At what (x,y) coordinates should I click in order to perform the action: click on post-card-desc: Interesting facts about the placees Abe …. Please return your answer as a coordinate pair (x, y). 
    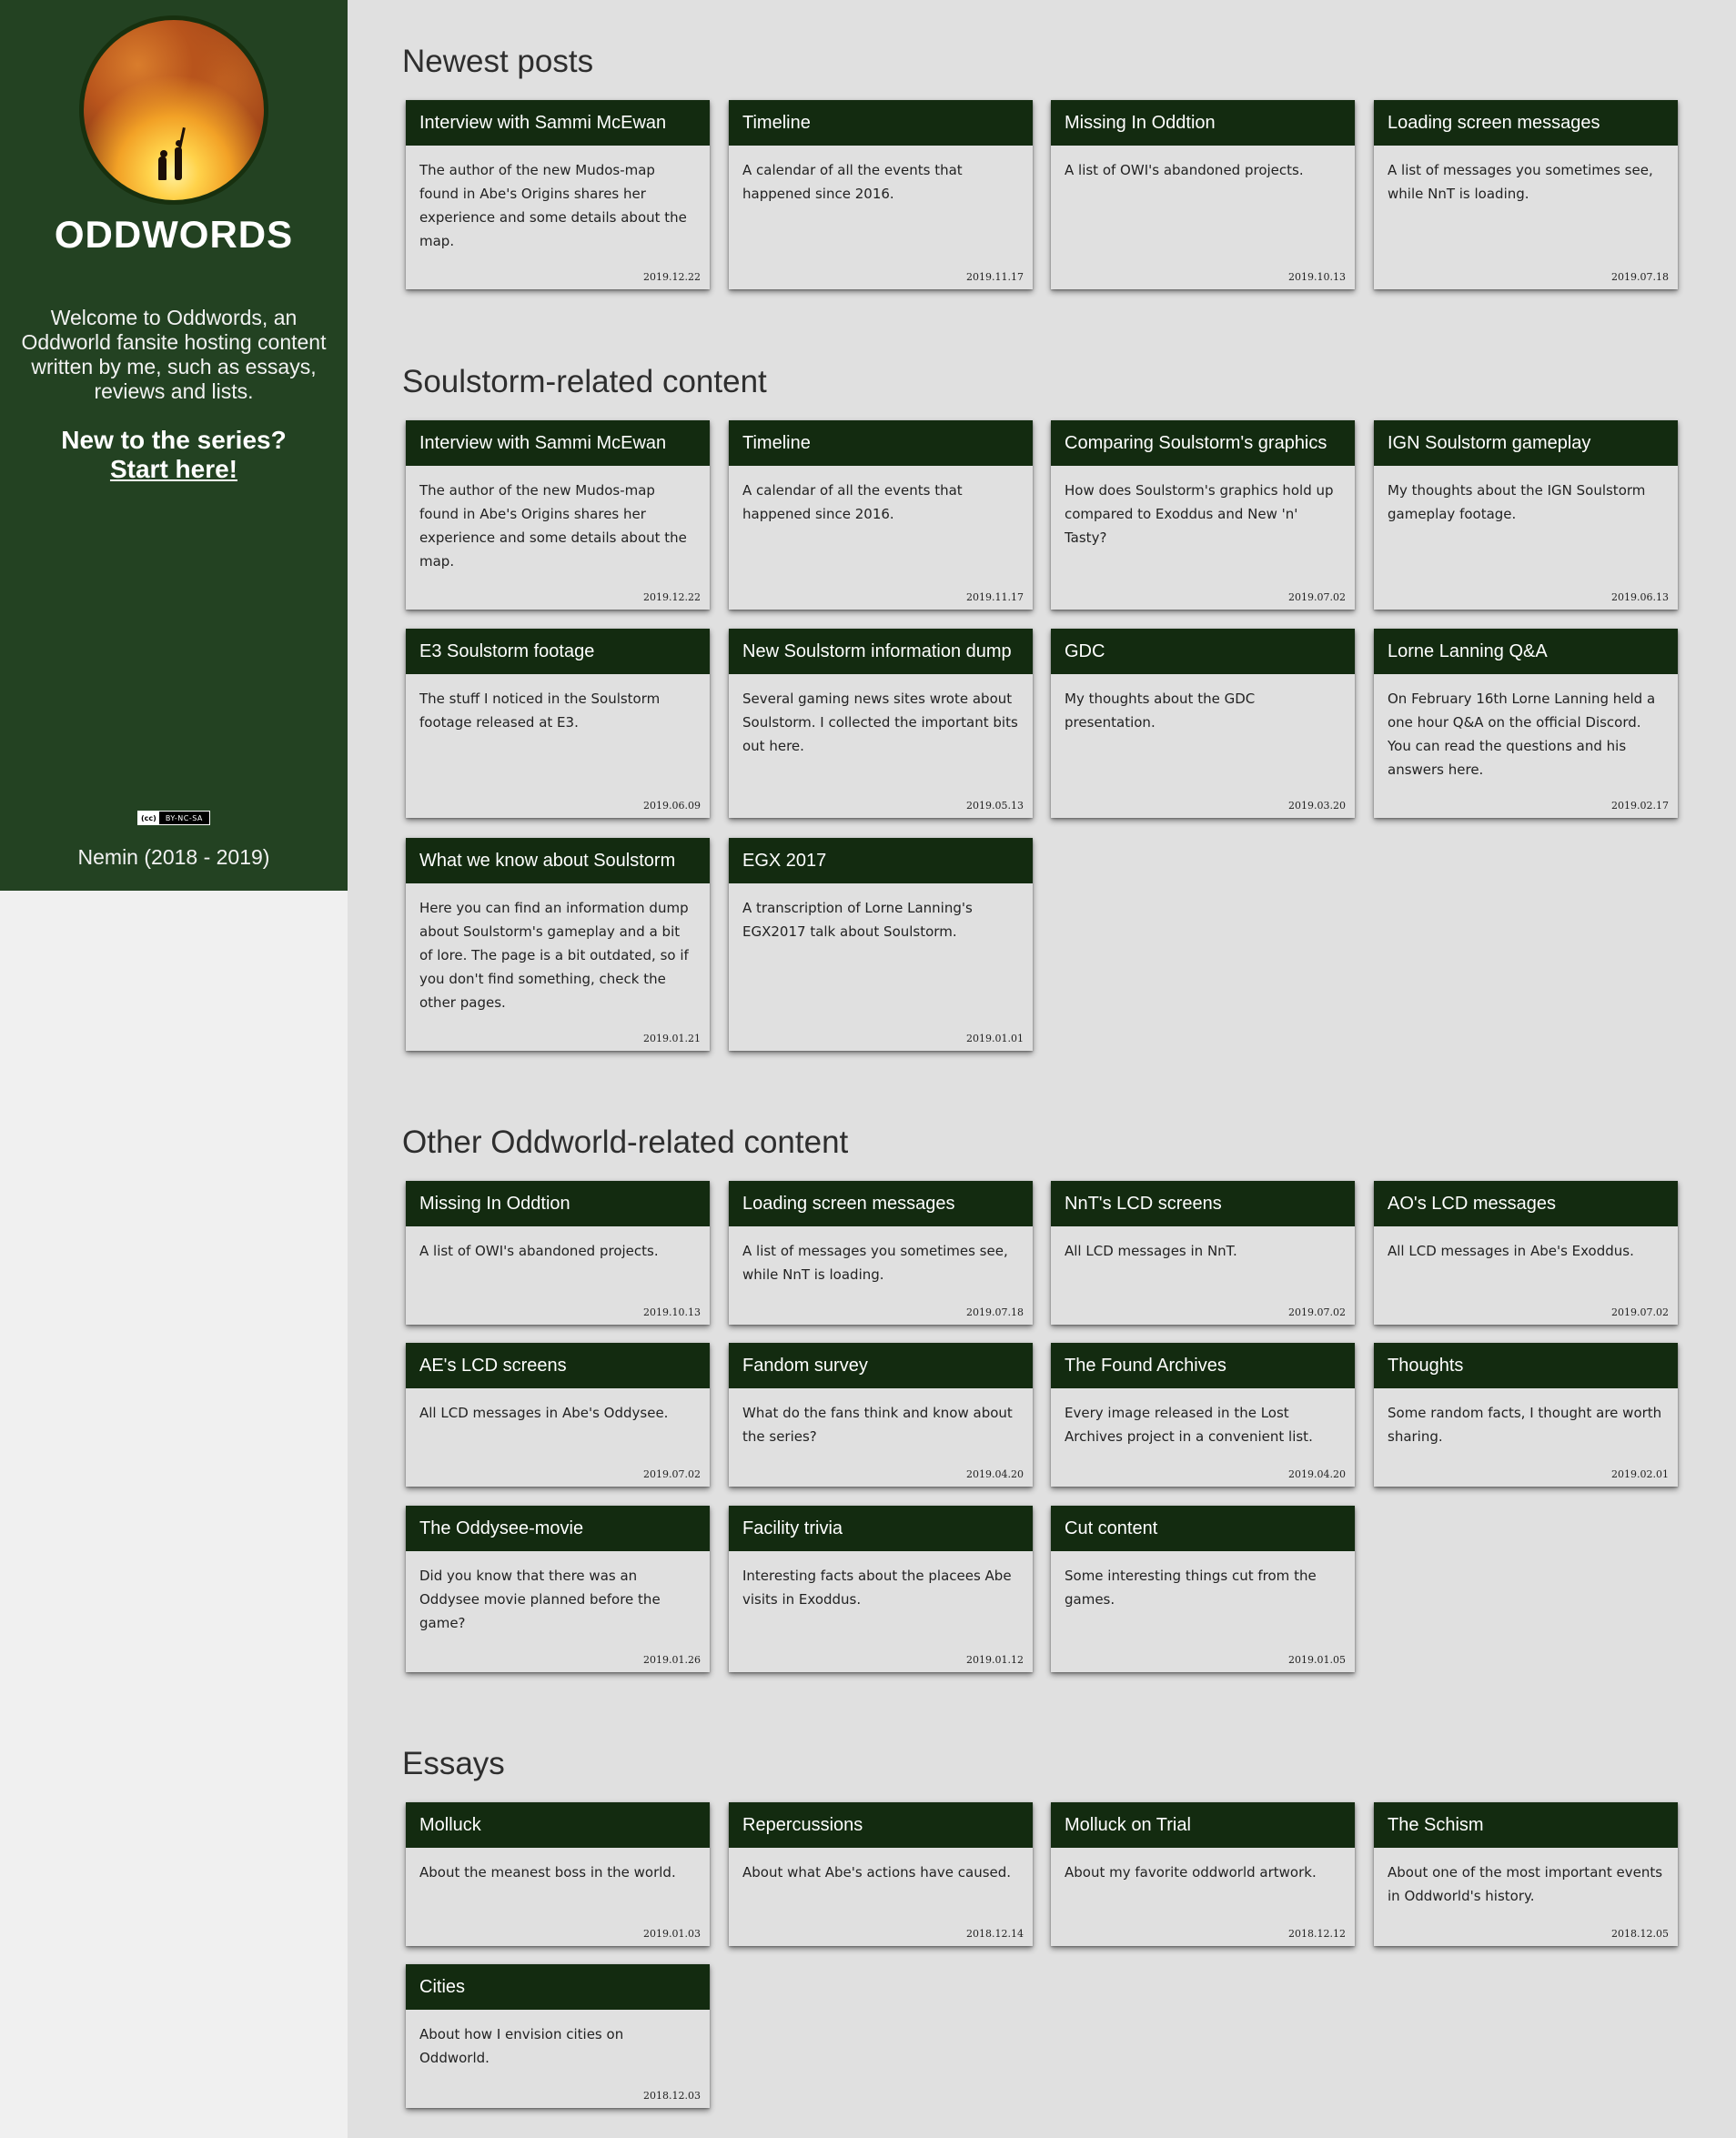
    Looking at the image, I should click on (877, 1588).